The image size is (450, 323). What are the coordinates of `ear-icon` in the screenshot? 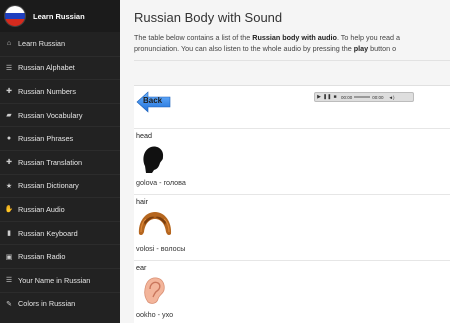 It's located at (153, 290).